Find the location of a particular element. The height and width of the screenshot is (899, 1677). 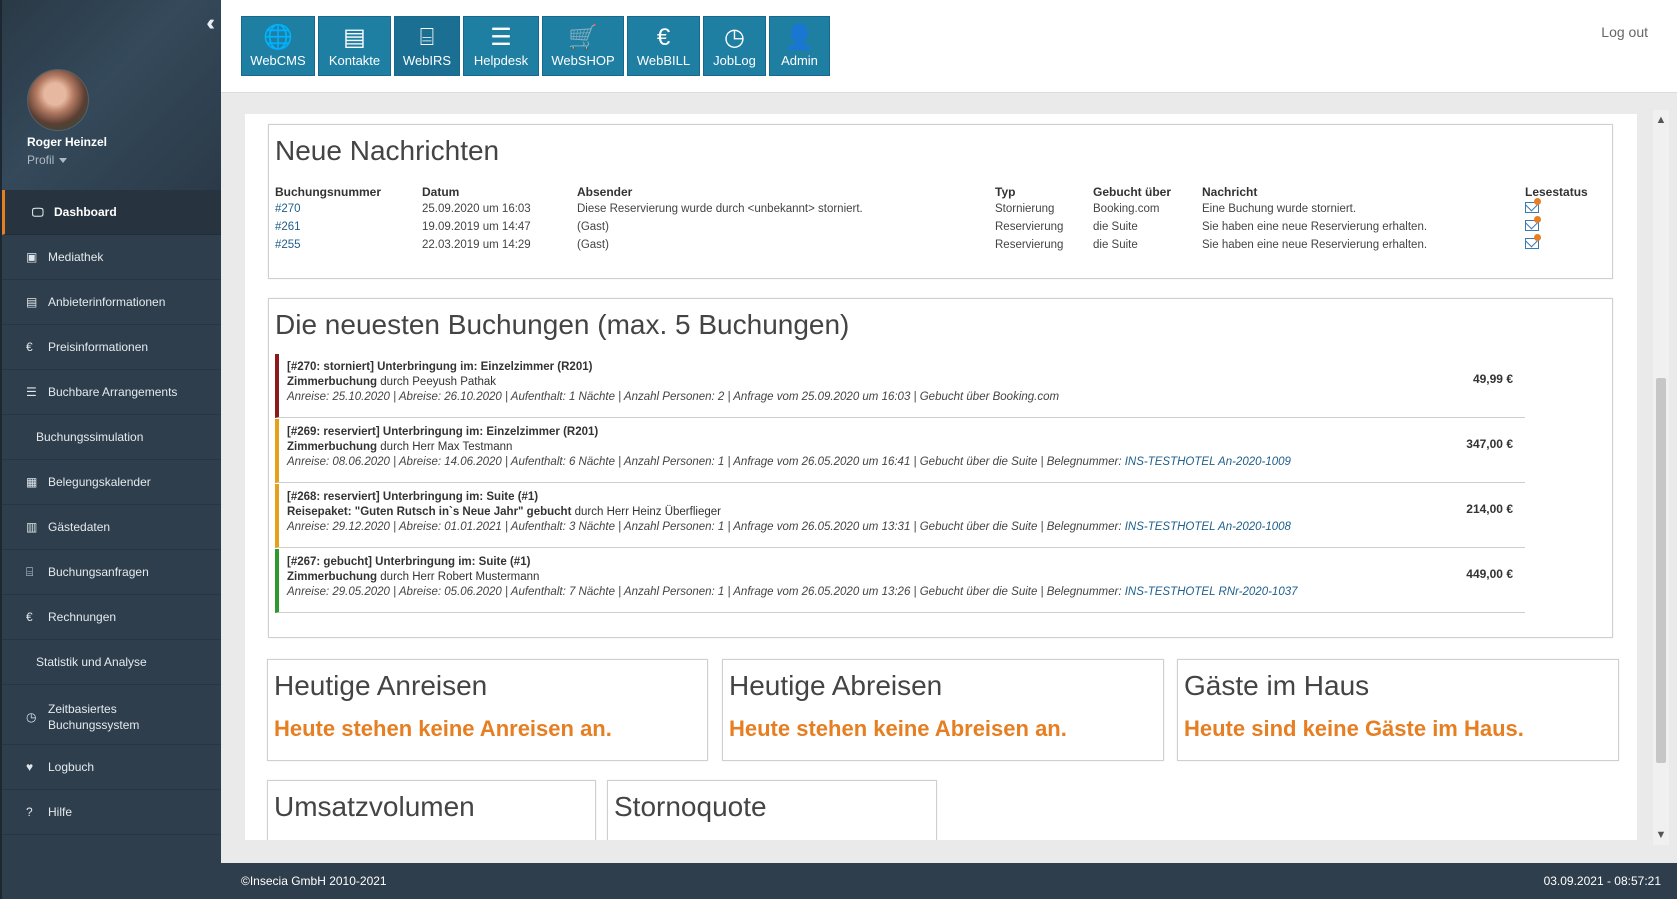

app-button-label: WebIRS is located at coordinates (427, 60).